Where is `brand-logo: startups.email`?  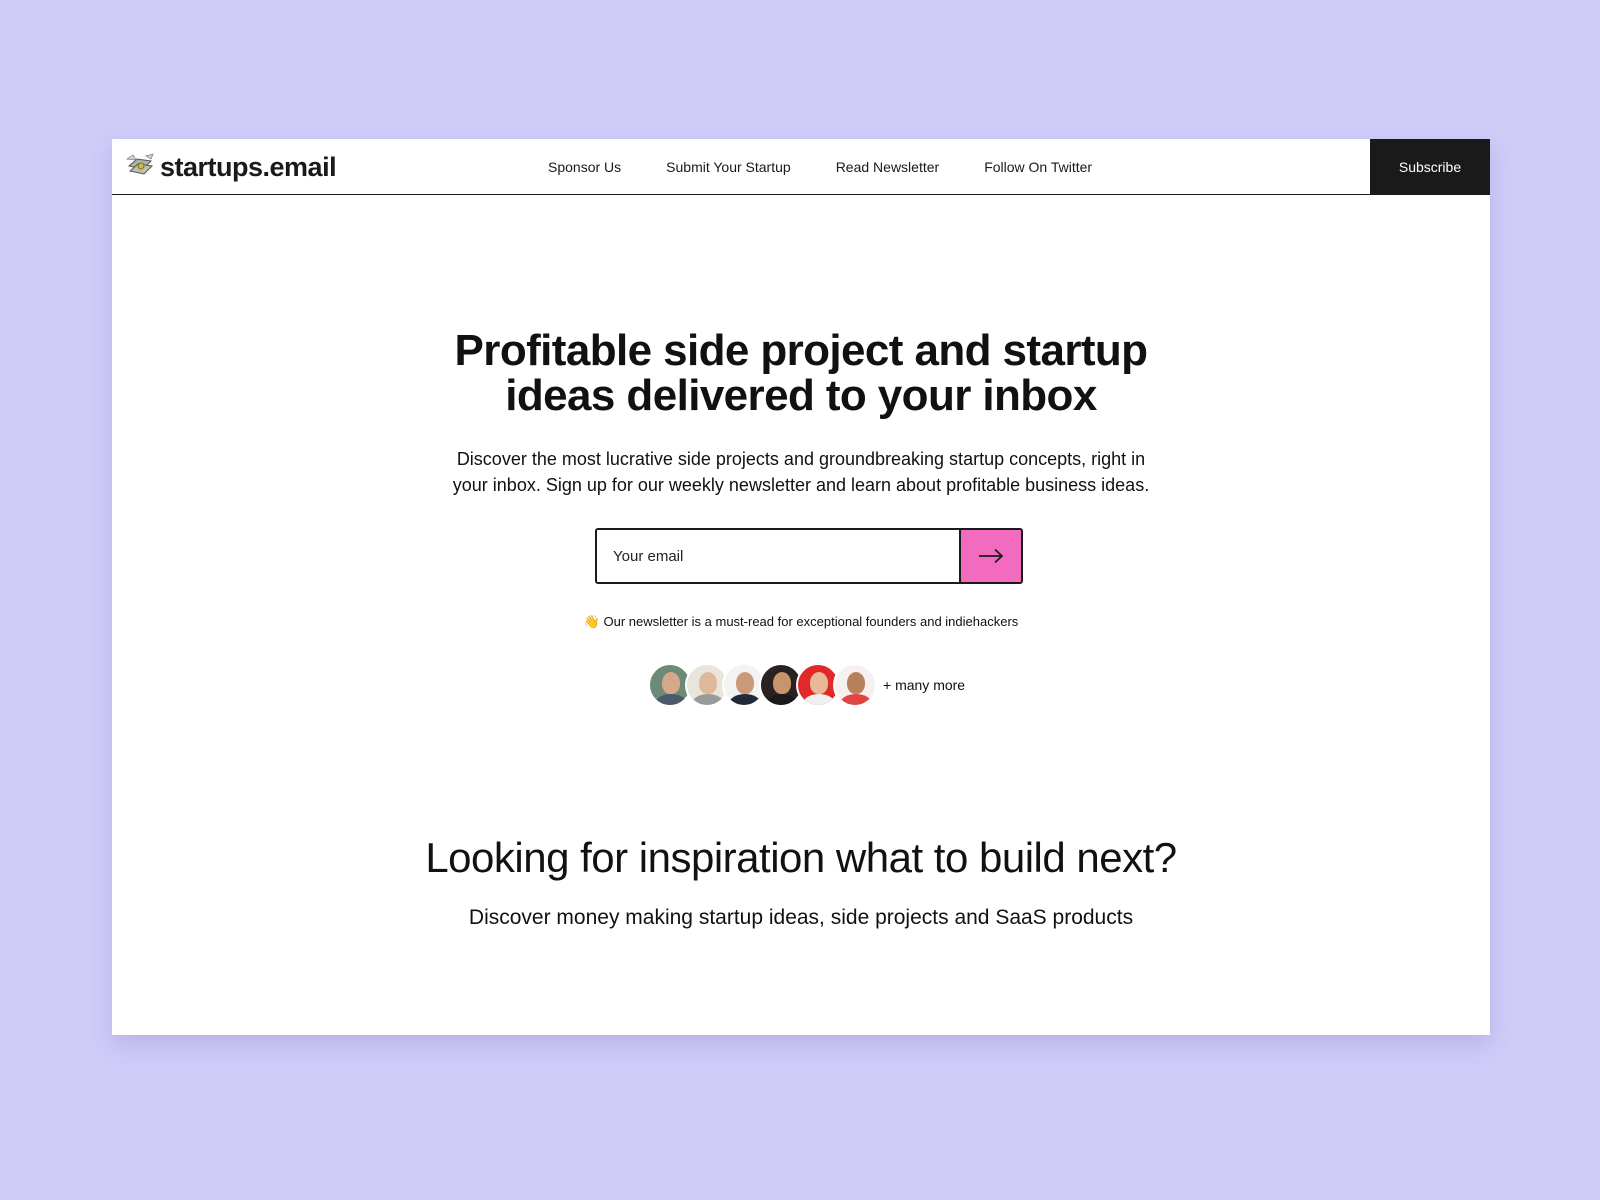
brand-logo: startups.email is located at coordinates (231, 167).